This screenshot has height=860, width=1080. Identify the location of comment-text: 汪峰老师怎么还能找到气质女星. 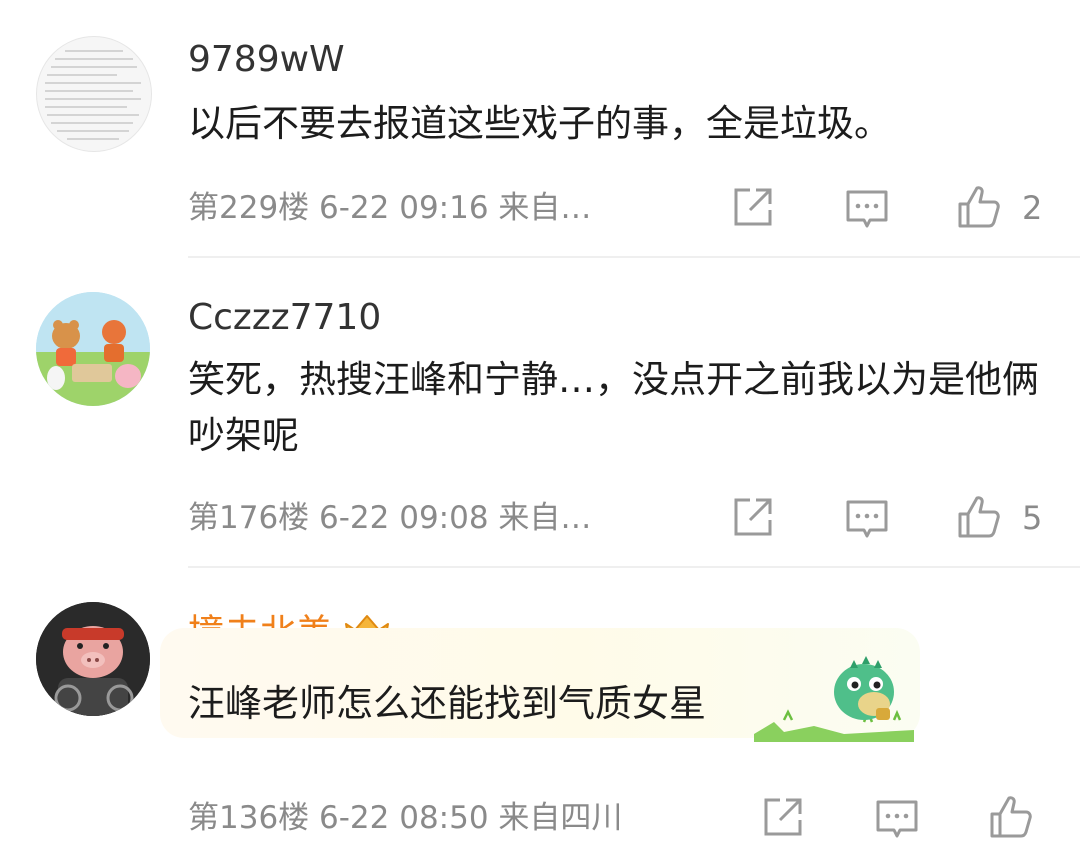
(447, 703).